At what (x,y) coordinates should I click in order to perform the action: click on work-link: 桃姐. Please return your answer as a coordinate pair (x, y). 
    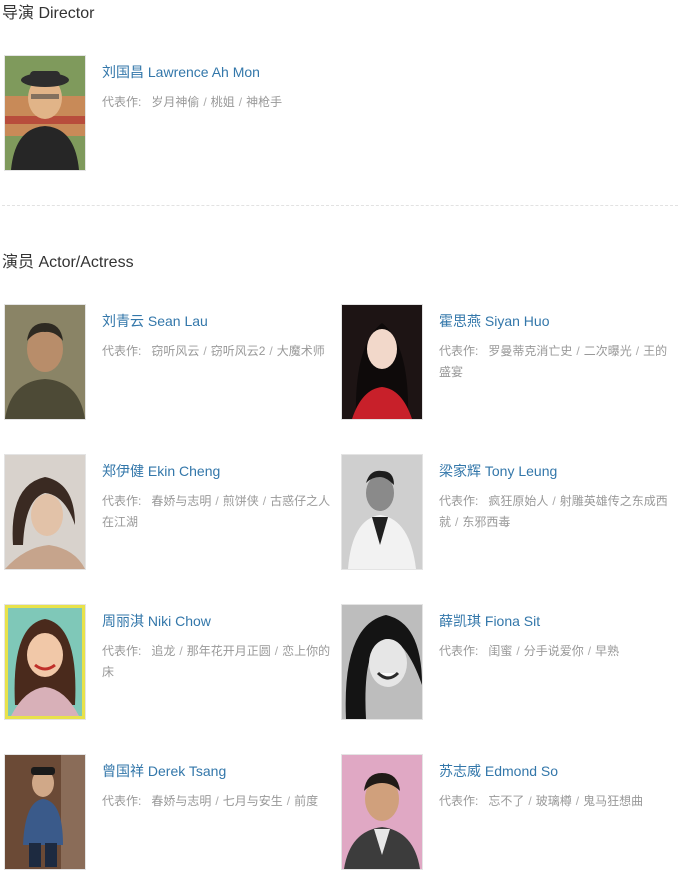
    Looking at the image, I should click on (223, 102).